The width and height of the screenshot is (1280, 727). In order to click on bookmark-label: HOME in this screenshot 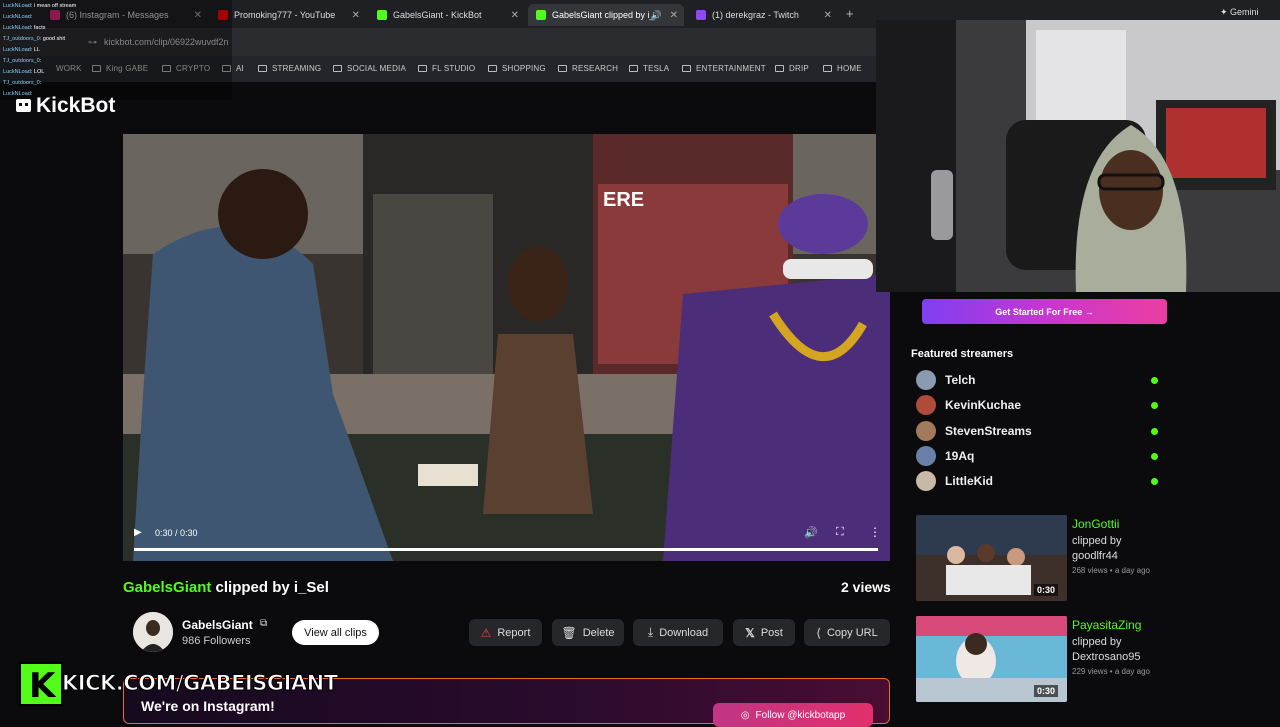, I will do `click(849, 68)`.